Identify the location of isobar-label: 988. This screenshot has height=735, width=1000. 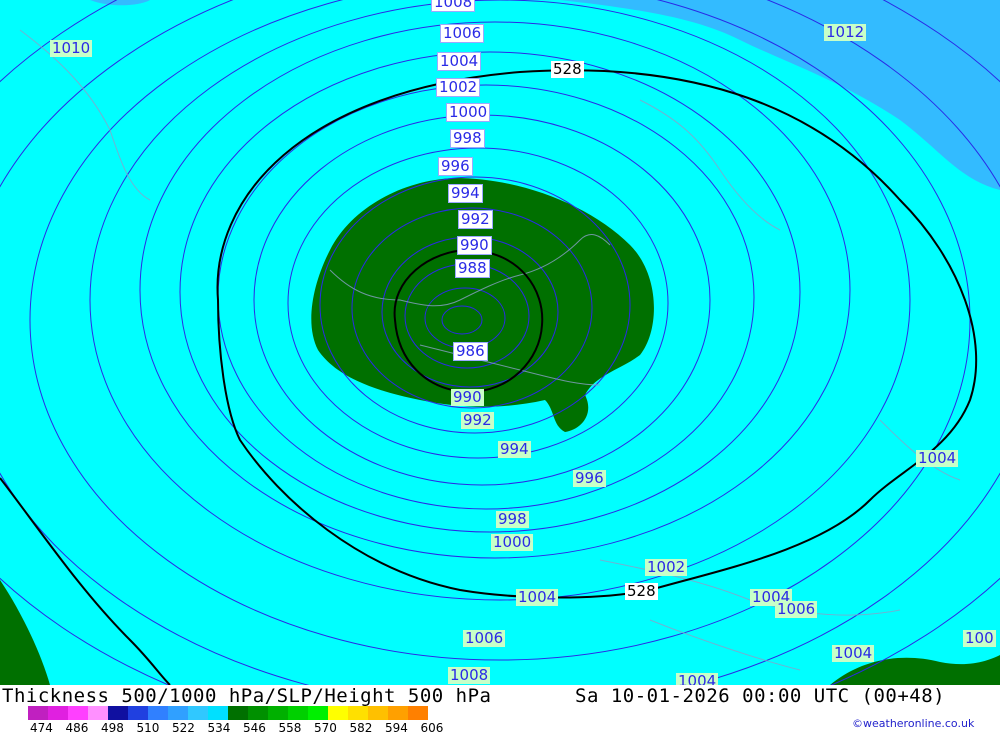
(472, 268).